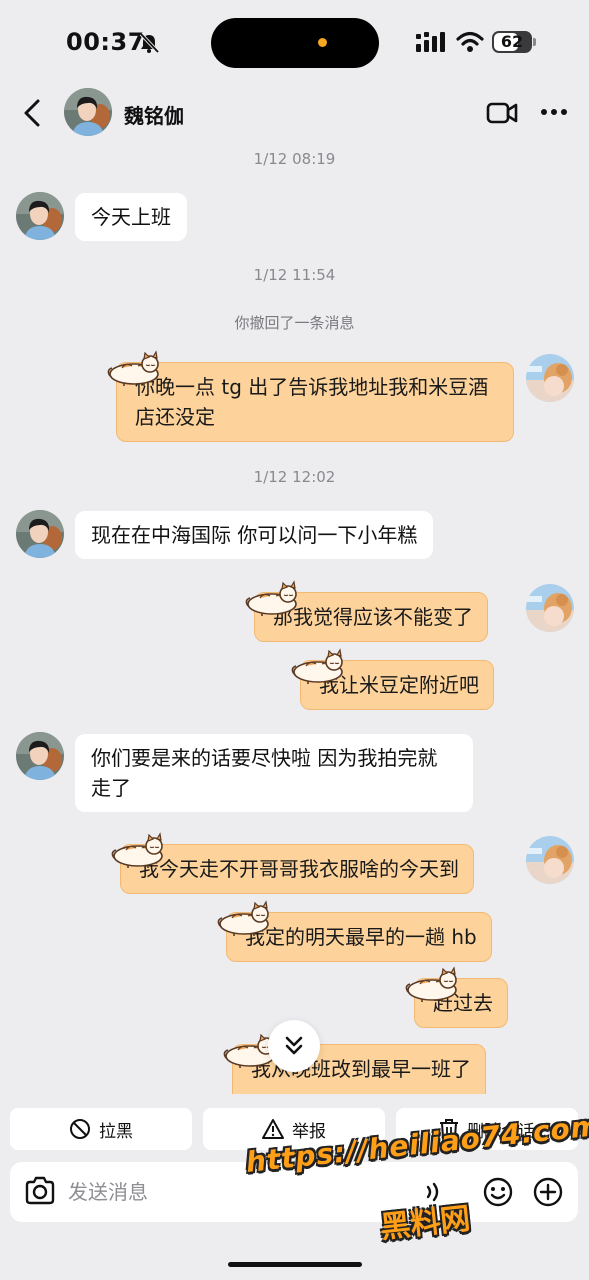  I want to click on dynamic-island, so click(295, 43).